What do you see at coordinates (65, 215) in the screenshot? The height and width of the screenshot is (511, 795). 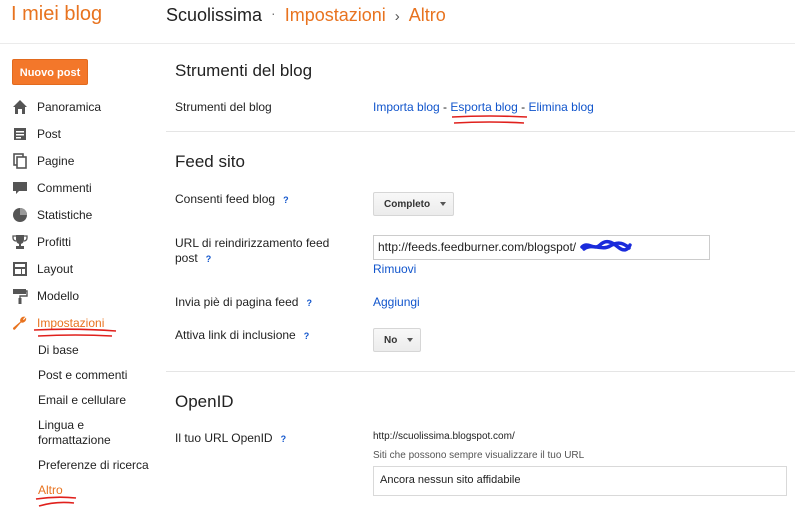 I see `sidebar-item-label: Statistiche` at bounding box center [65, 215].